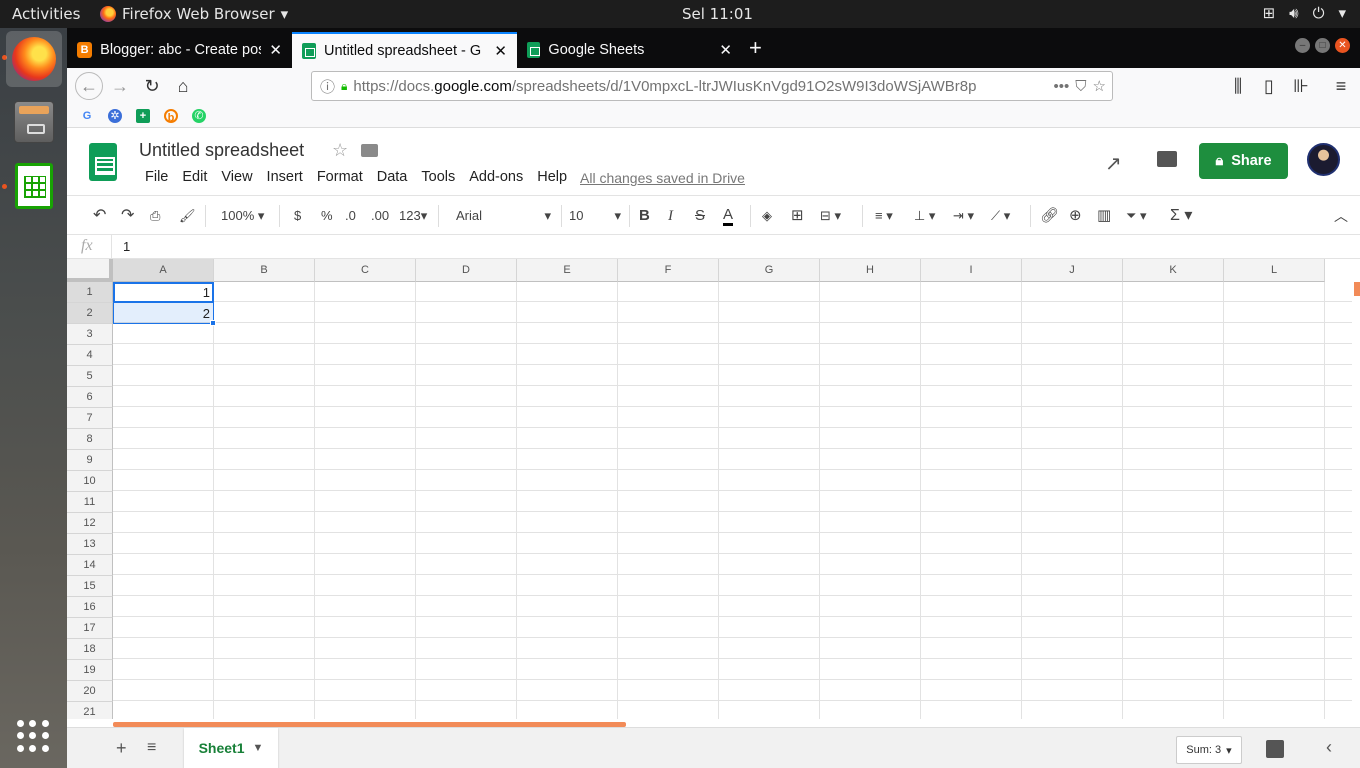 The image size is (1360, 768). I want to click on currency-button: $, so click(297, 216).